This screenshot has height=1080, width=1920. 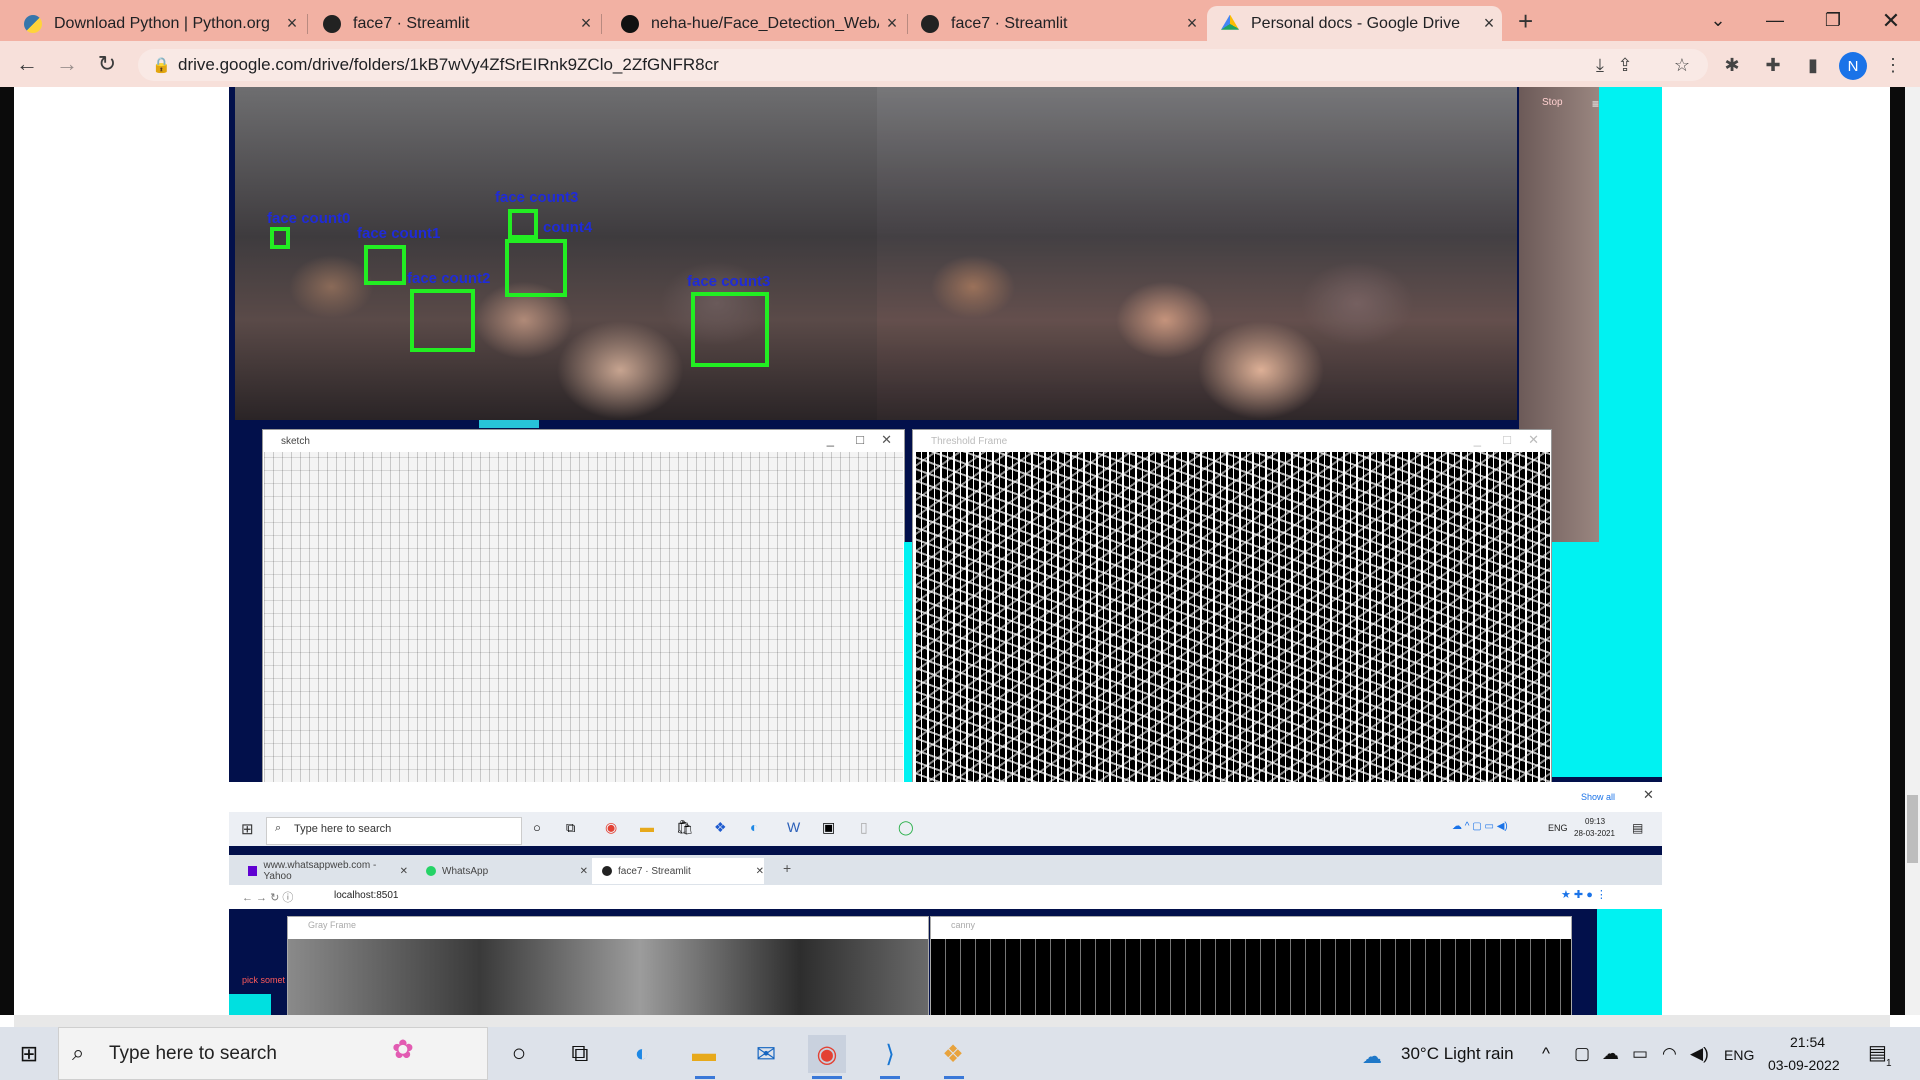 I want to click on cortana-icon: ○, so click(x=519, y=1054).